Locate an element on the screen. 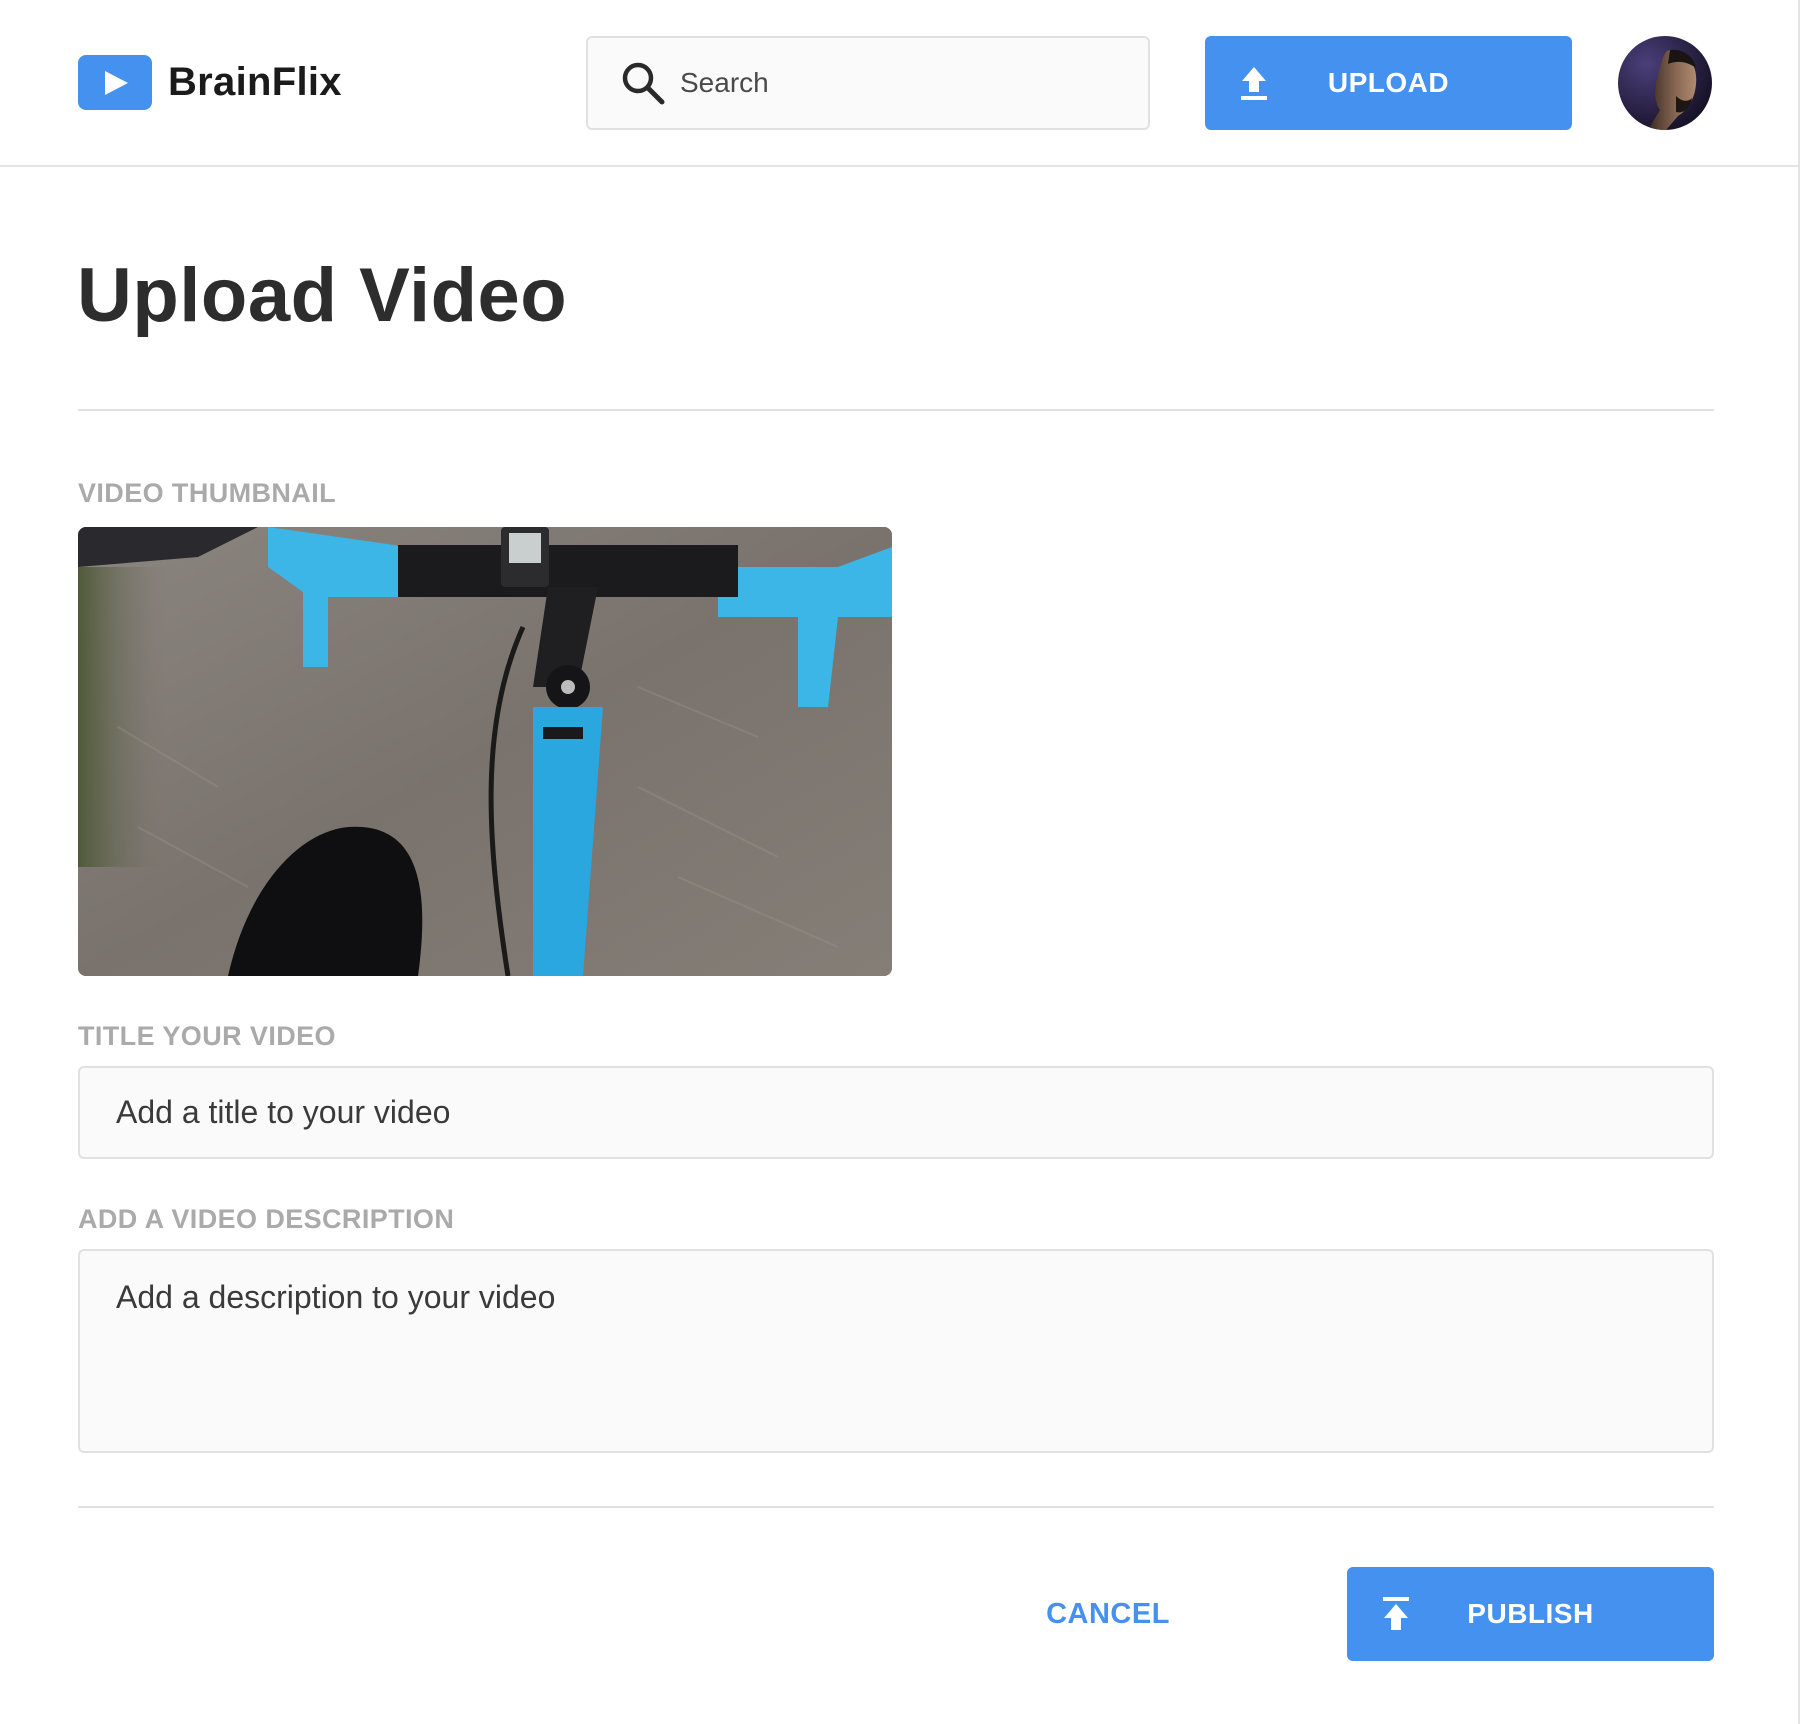 This screenshot has height=1724, width=1800. search-icon is located at coordinates (643, 83).